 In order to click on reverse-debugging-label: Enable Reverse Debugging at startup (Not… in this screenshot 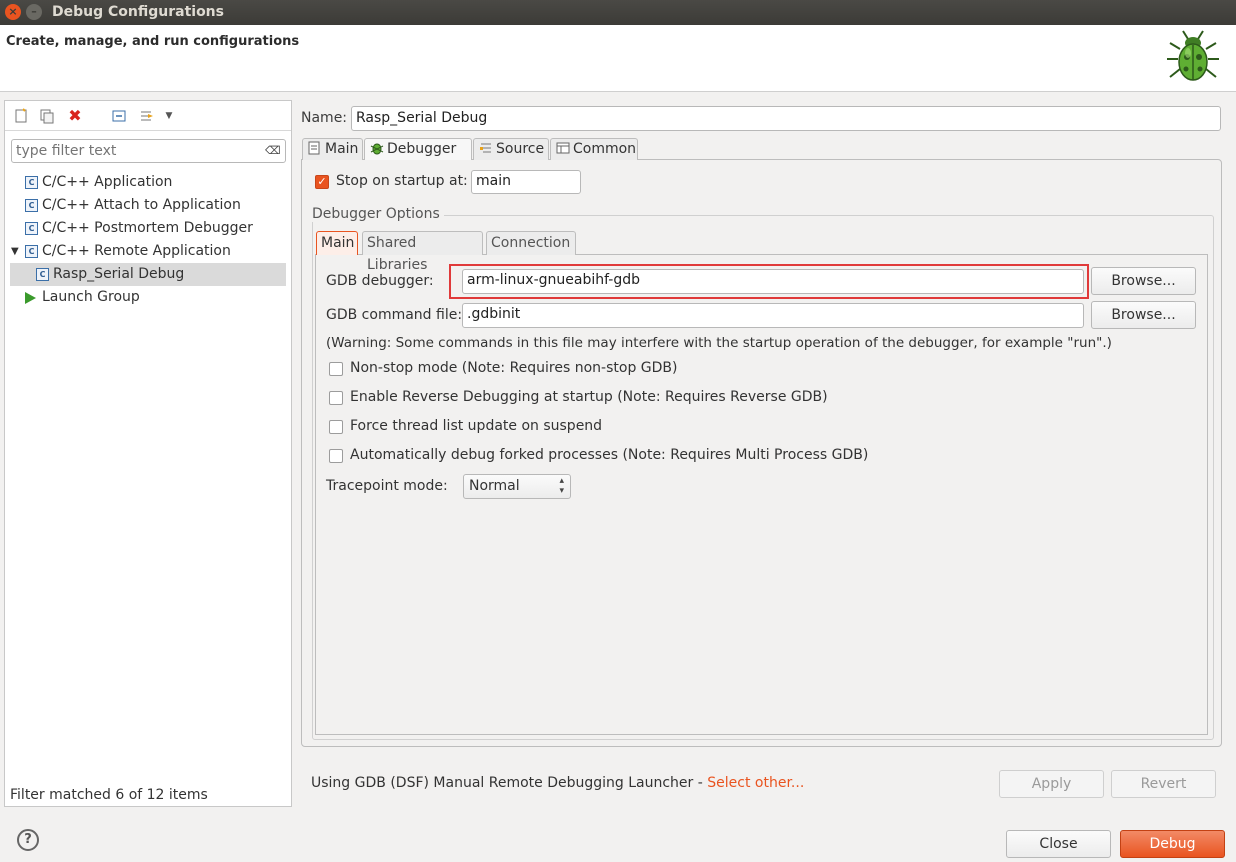, I will do `click(589, 397)`.